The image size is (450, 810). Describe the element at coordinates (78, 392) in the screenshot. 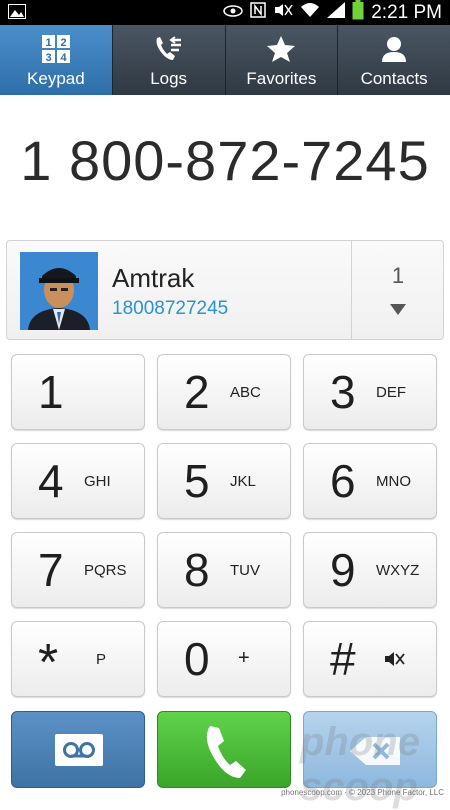

I see `key-1: 1` at that location.